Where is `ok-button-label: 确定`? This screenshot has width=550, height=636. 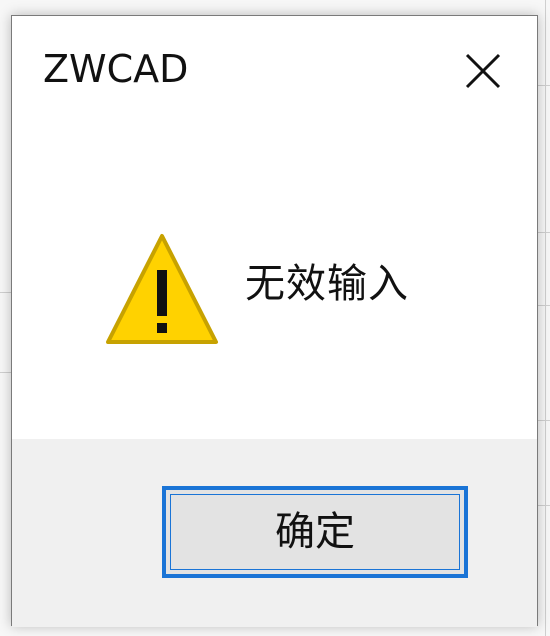
ok-button-label: 确定 is located at coordinates (315, 532).